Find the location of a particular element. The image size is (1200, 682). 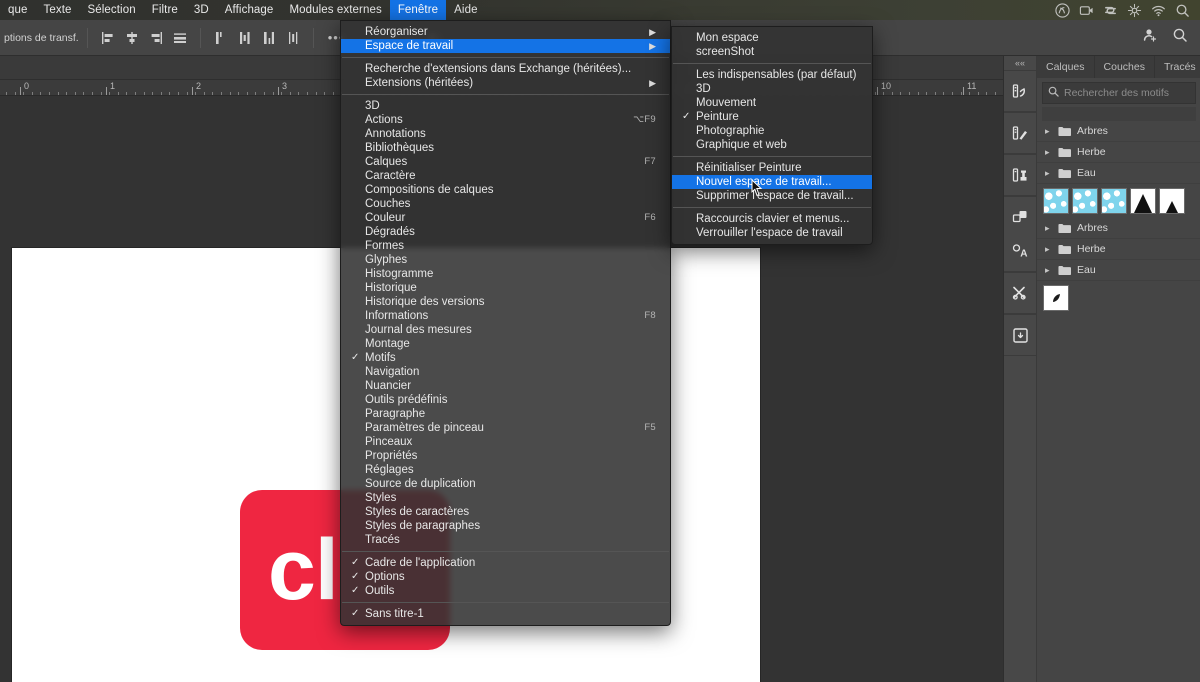

menu-item-d-grad-s: Dégradés is located at coordinates (505, 232).